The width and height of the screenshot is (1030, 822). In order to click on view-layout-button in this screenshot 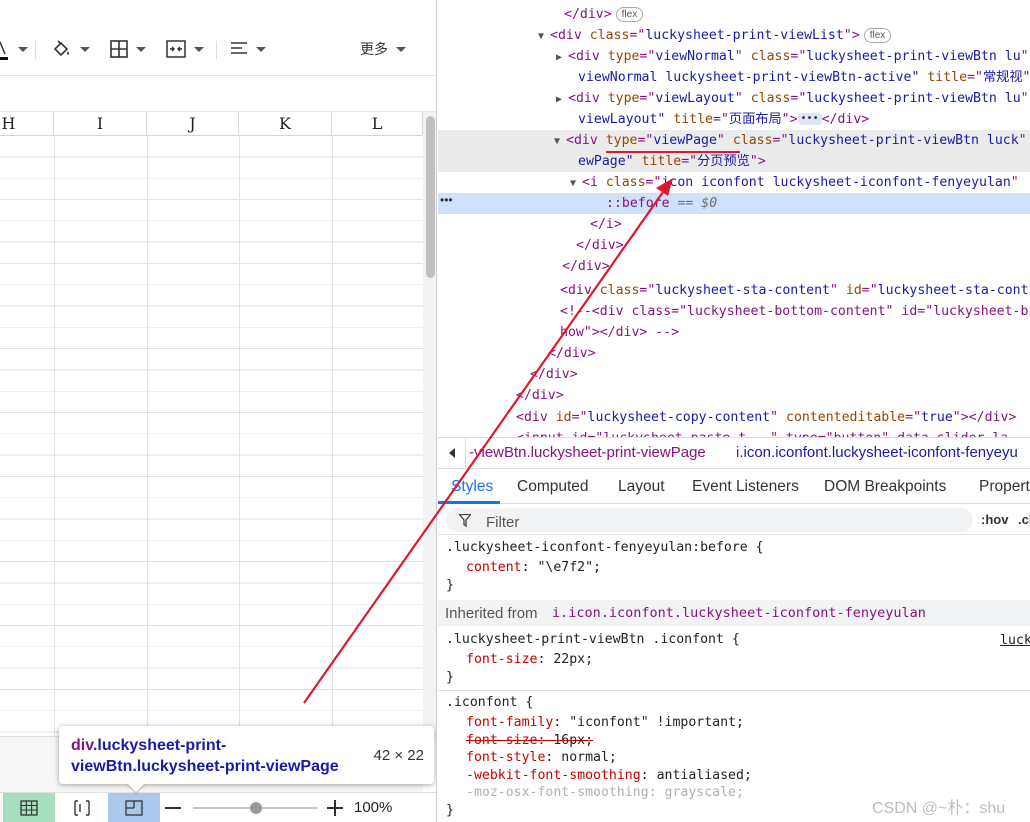, I will do `click(82, 807)`.